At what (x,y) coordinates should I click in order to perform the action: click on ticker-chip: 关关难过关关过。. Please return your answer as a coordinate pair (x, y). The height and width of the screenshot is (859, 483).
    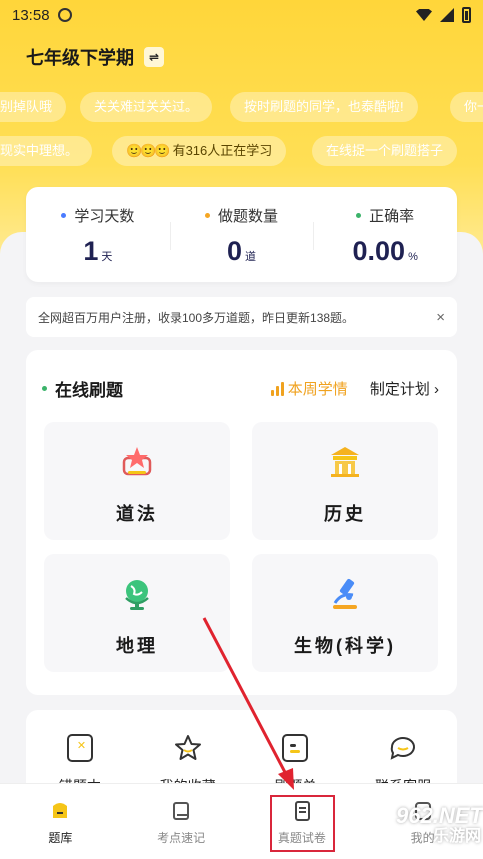
    Looking at the image, I should click on (146, 107).